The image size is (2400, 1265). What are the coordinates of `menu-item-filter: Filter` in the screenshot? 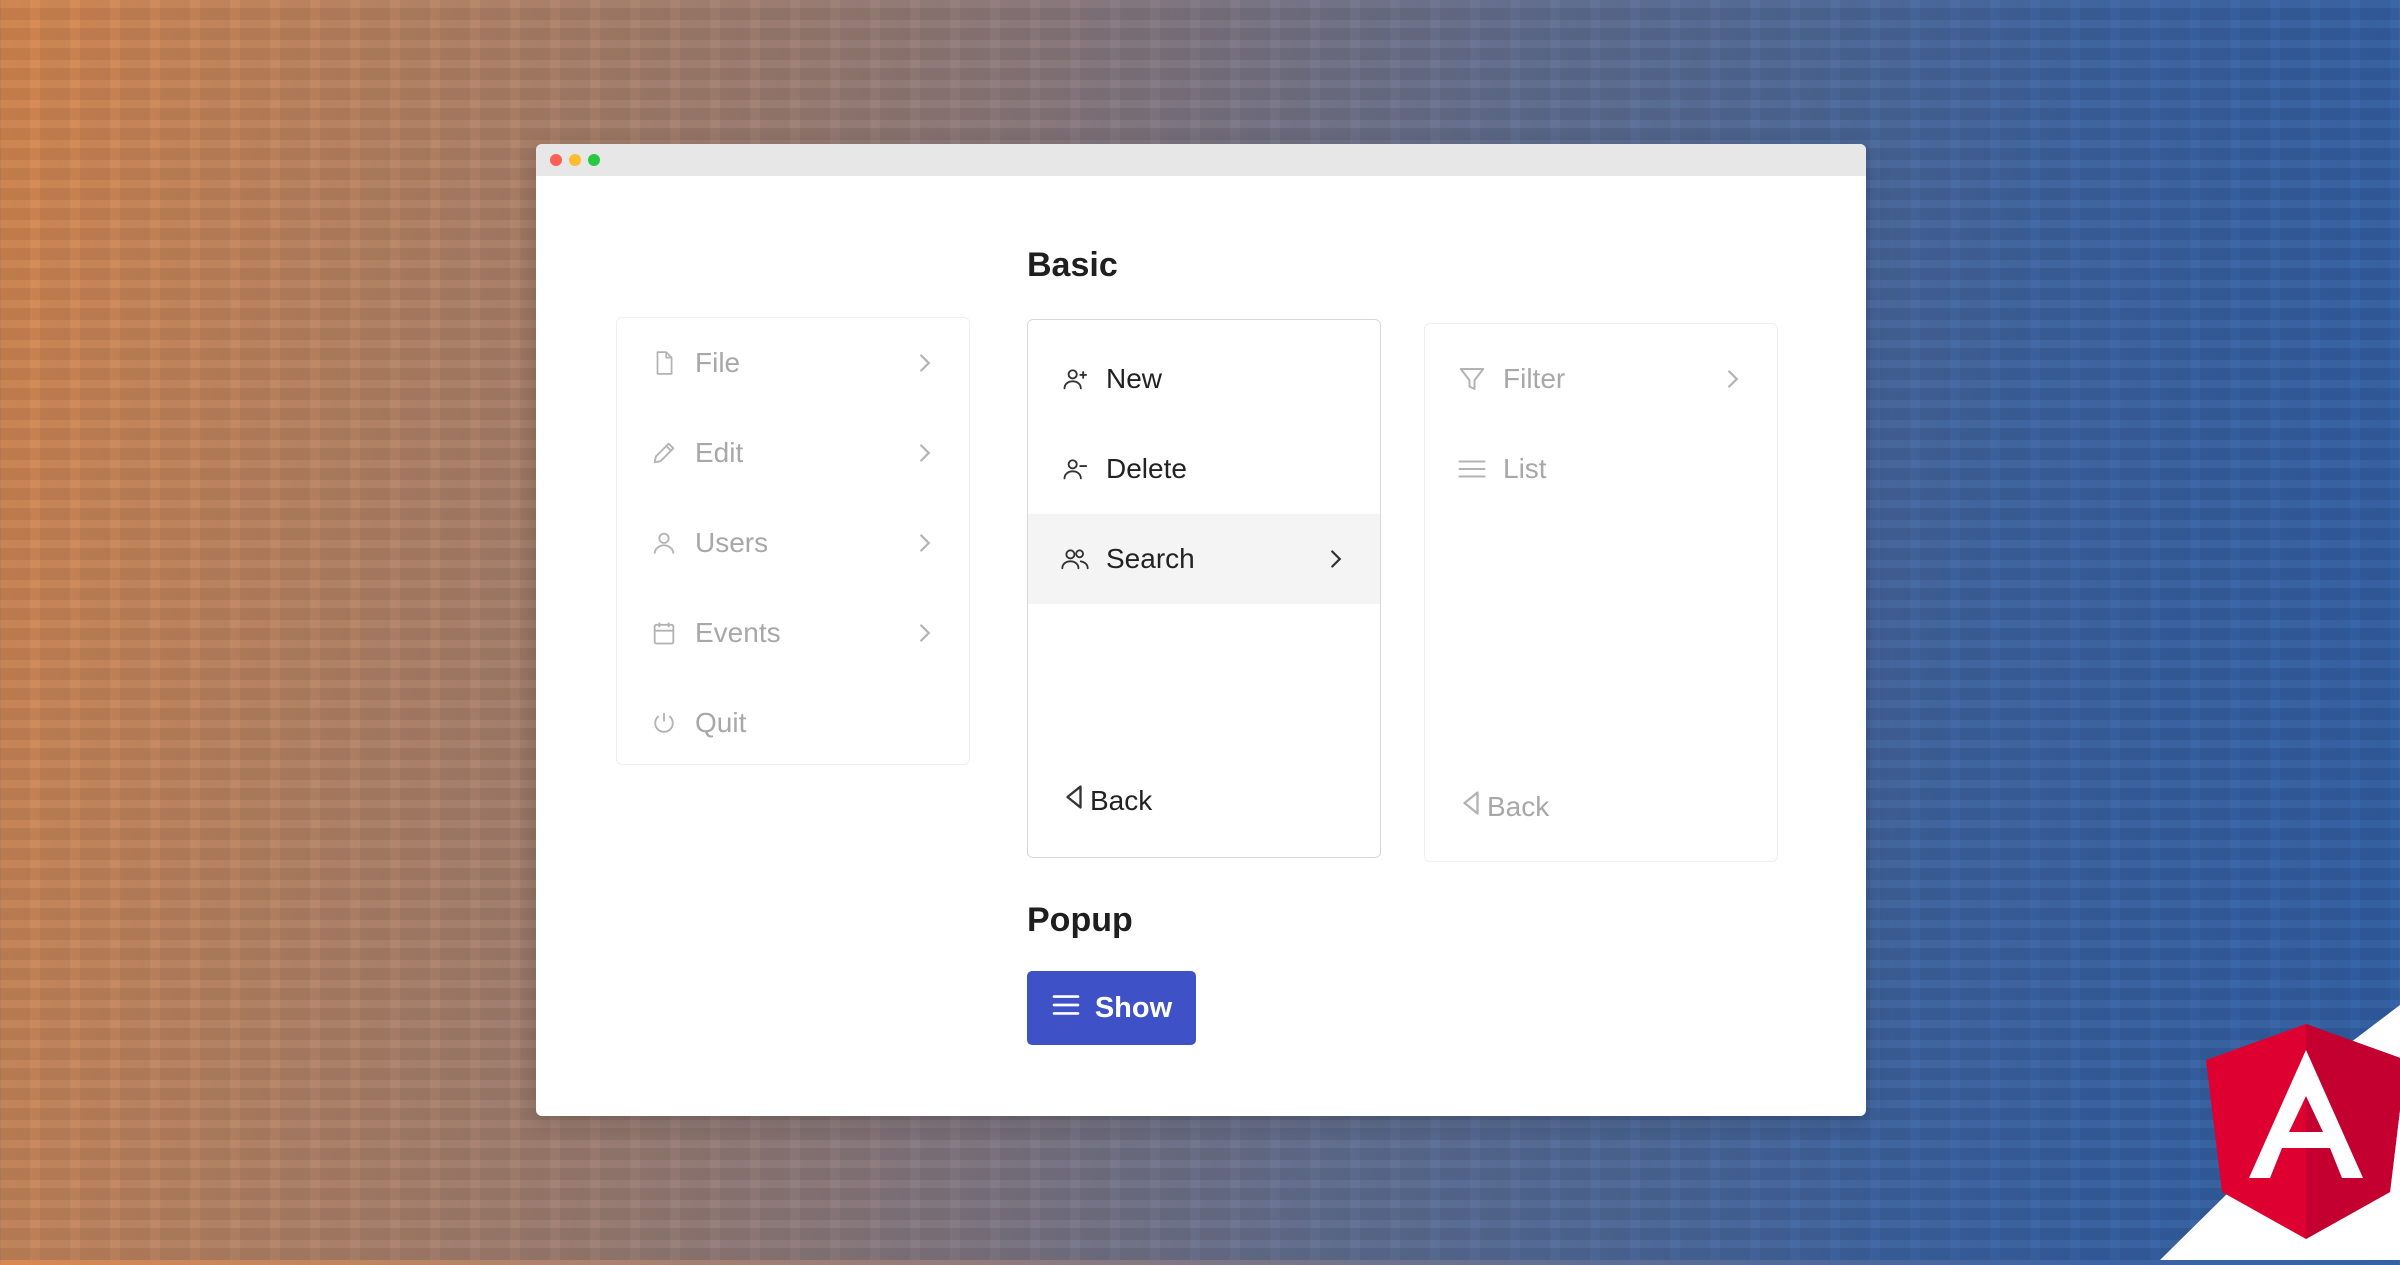 It's located at (1601, 379).